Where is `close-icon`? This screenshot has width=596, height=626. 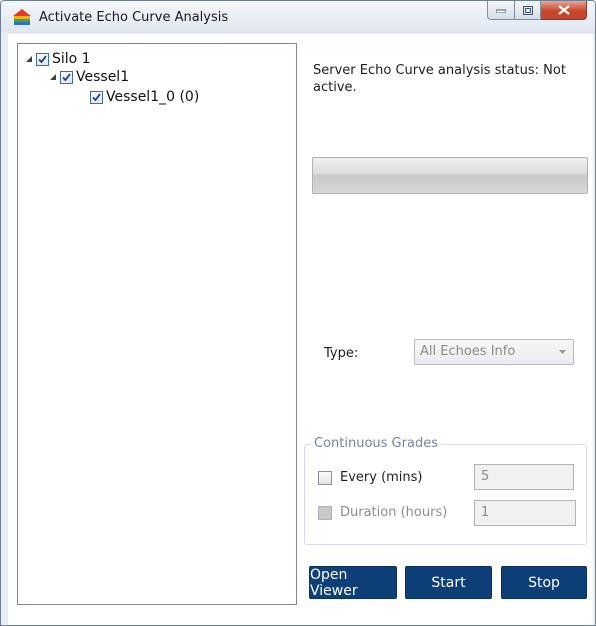 close-icon is located at coordinates (563, 10).